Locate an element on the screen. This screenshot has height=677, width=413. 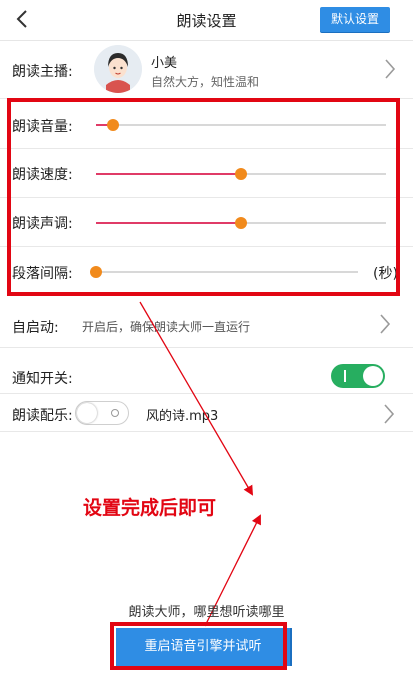
restart-highlight-box is located at coordinates (198, 646).